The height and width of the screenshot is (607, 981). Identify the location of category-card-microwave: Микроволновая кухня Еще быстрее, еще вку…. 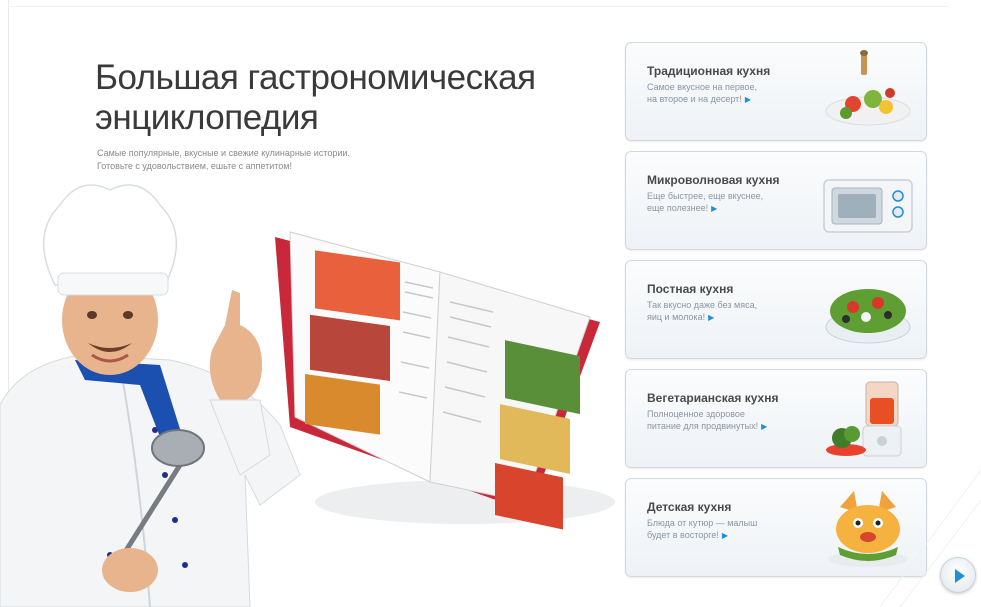
(776, 200).